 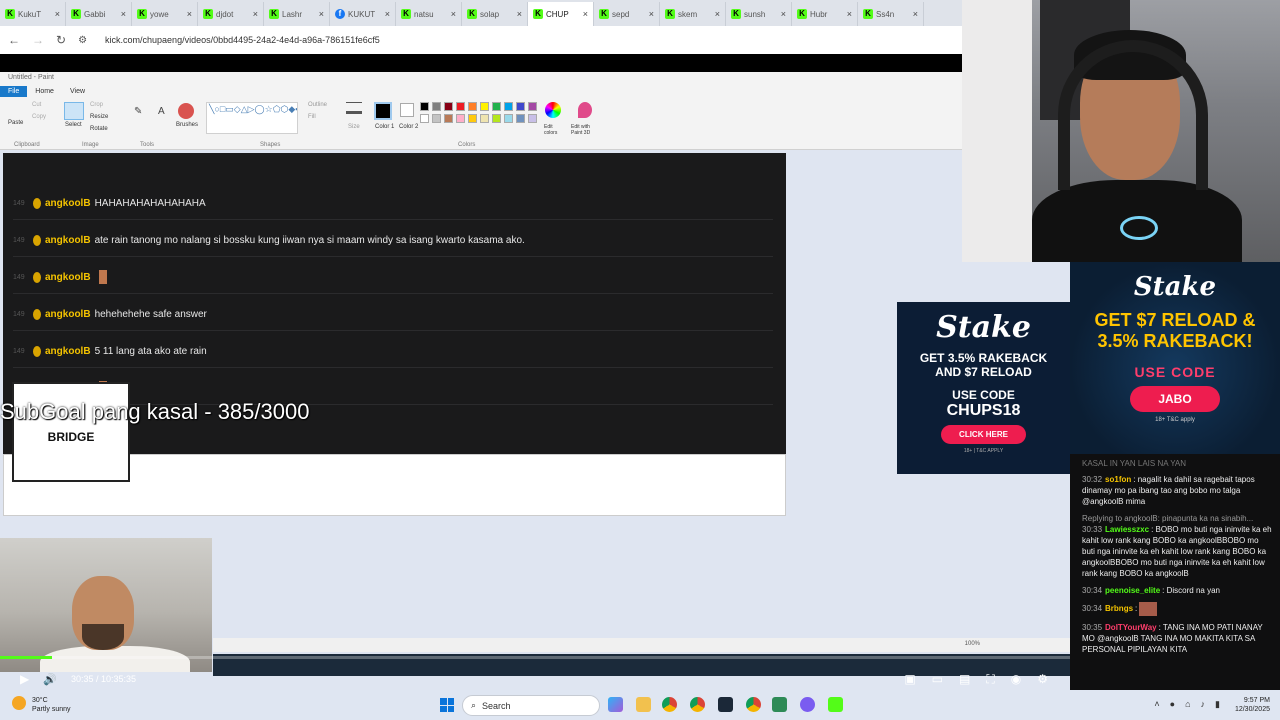 I want to click on rotate-button: Rotate, so click(x=99, y=129).